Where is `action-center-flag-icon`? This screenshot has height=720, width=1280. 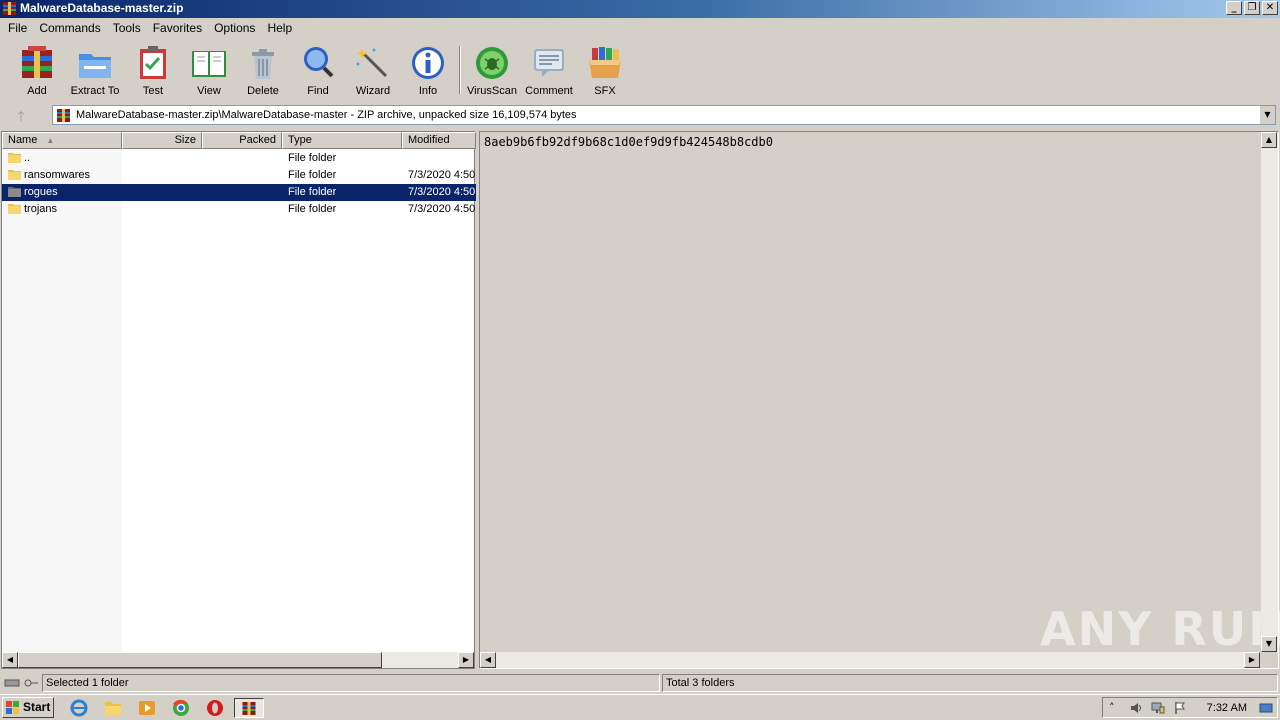
action-center-flag-icon is located at coordinates (1180, 708).